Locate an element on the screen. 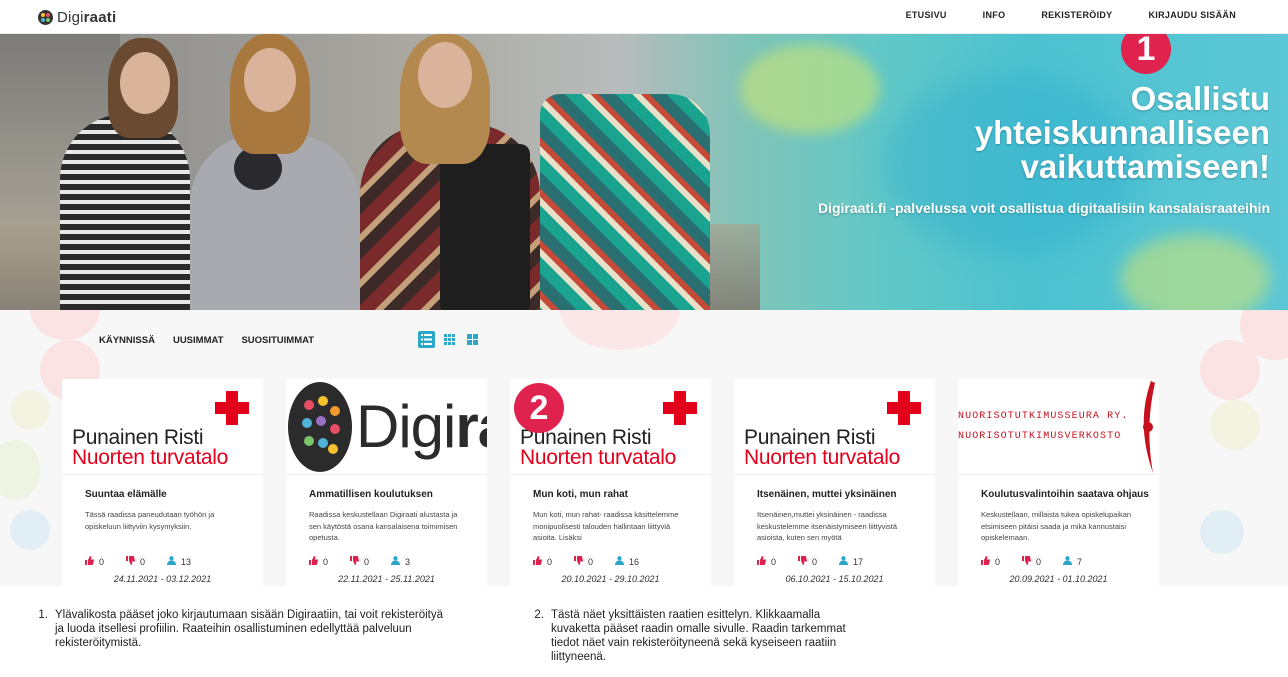 The image size is (1288, 677). nav-link-kirjaudu-sisaan: KIRJAUDU SISÄÄN is located at coordinates (1192, 15).